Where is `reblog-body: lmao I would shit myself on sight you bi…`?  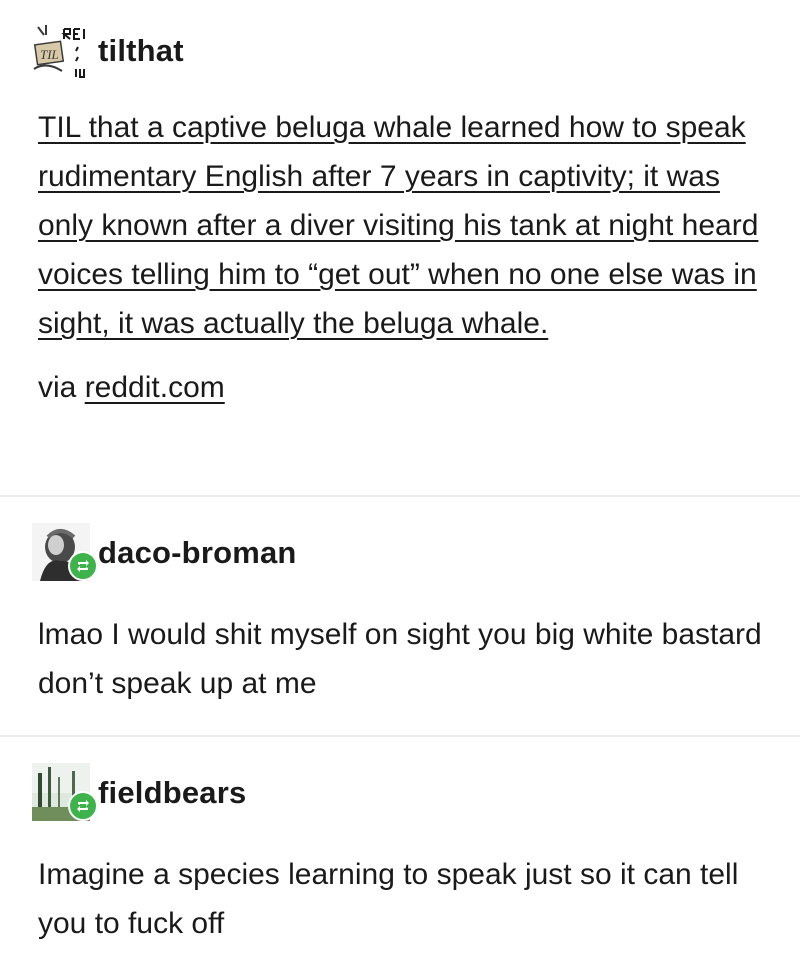
reblog-body: lmao I would shit myself on sight you bi… is located at coordinates (400, 659).